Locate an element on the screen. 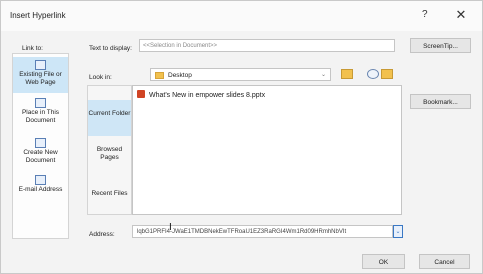 This screenshot has height=274, width=483. link-to-email: E-mail Address is located at coordinates (40, 188).